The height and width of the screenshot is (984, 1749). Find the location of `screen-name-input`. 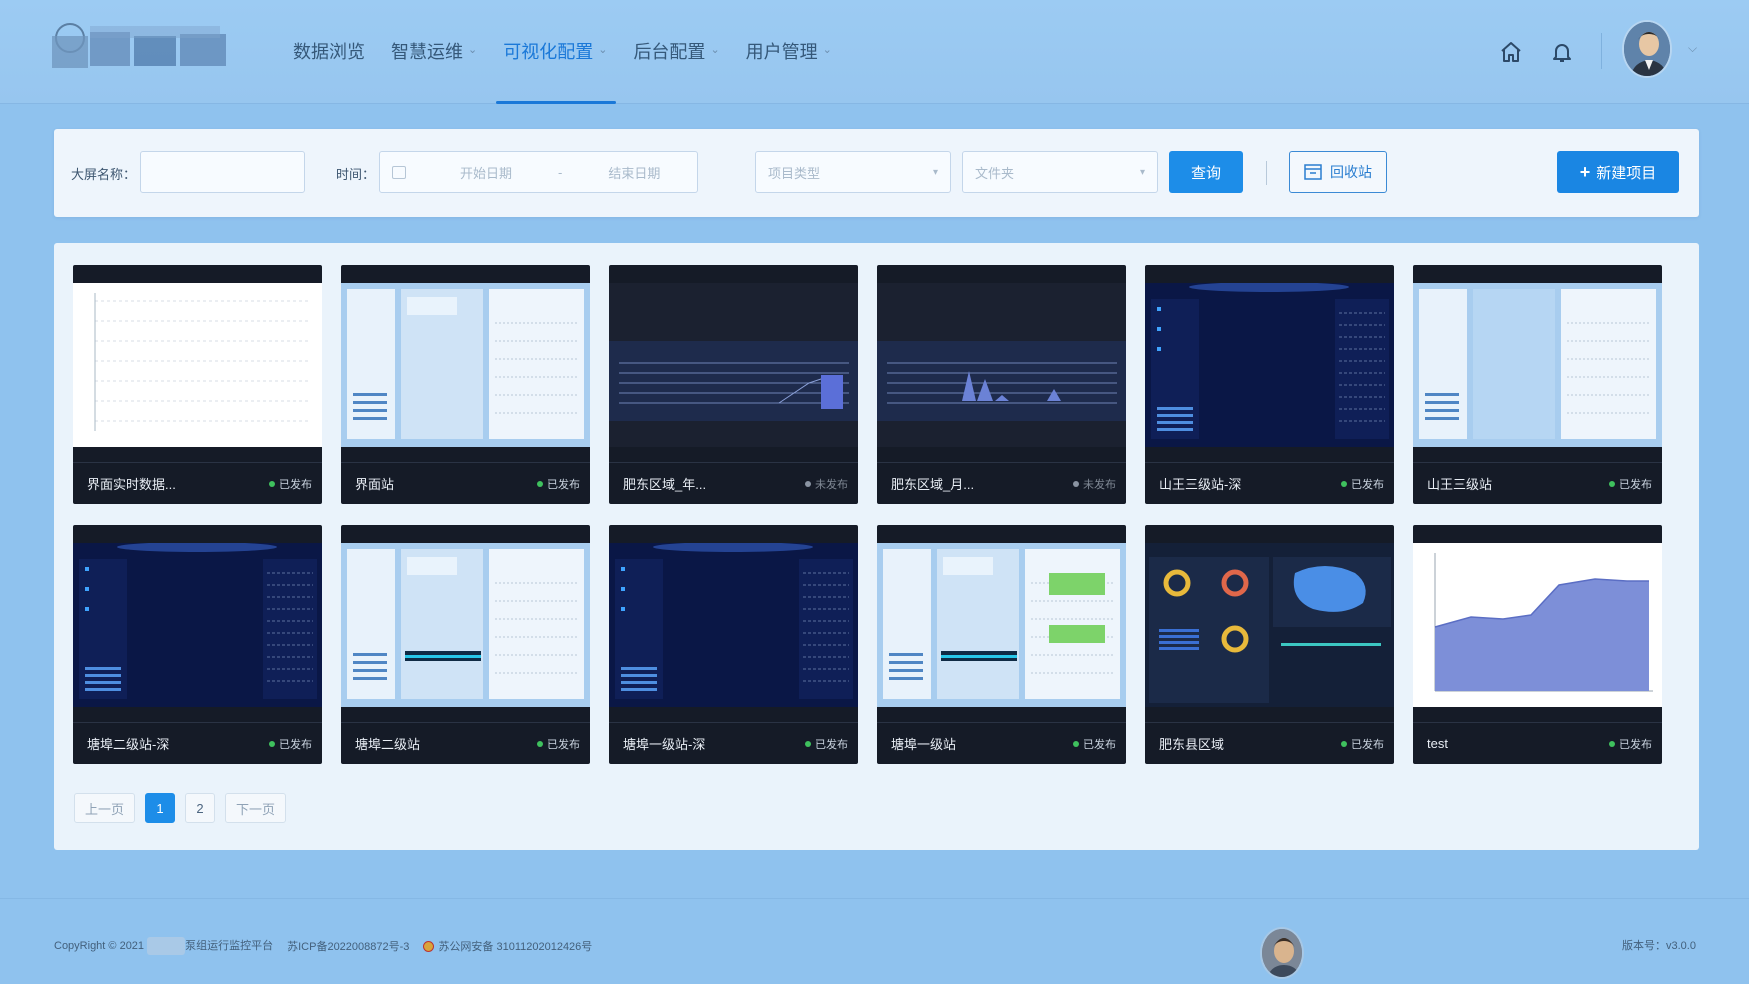

screen-name-input is located at coordinates (222, 172).